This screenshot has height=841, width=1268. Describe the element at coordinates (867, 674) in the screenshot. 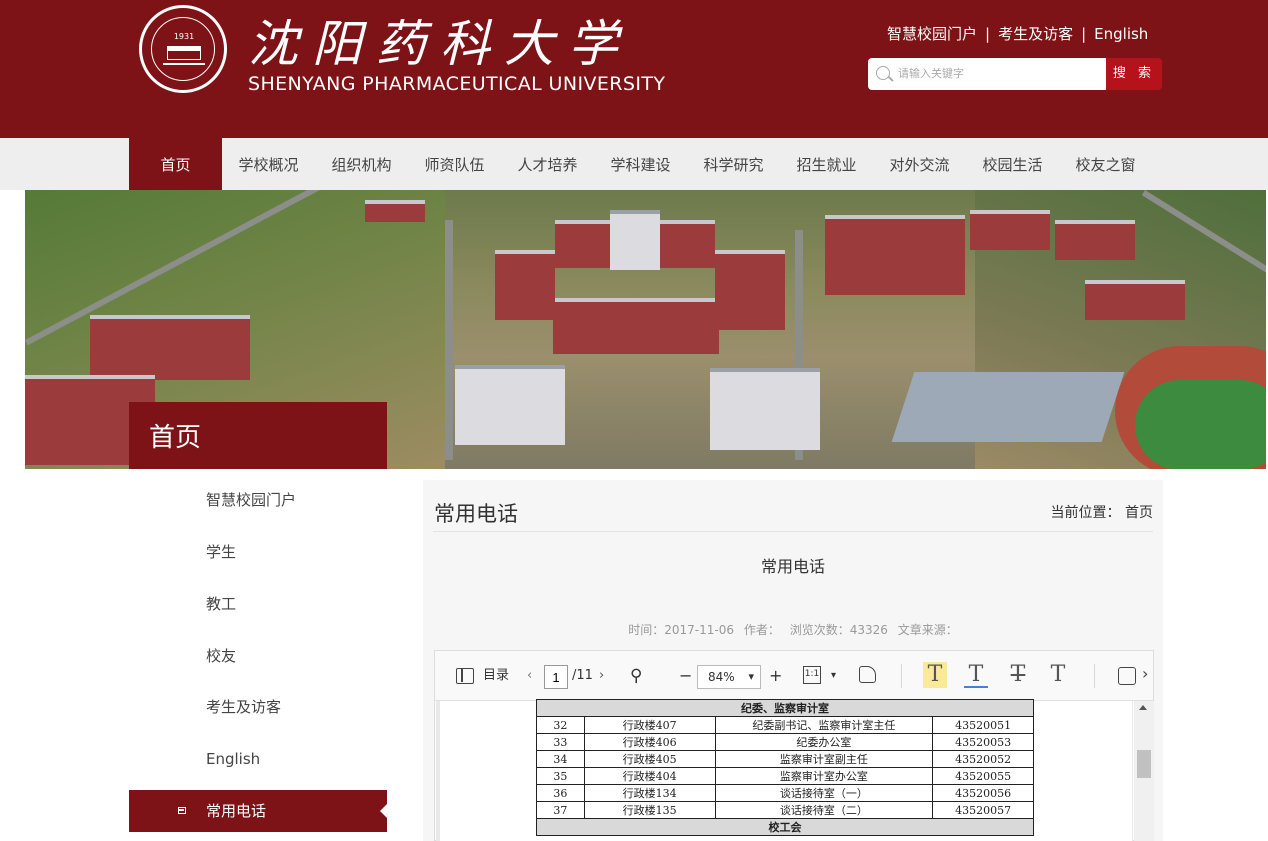

I see `rotate-icon` at that location.